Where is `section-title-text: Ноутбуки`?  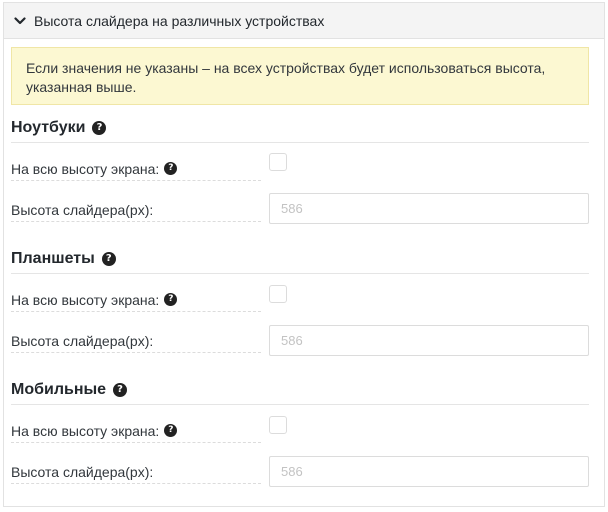
section-title-text: Ноутбуки is located at coordinates (48, 127).